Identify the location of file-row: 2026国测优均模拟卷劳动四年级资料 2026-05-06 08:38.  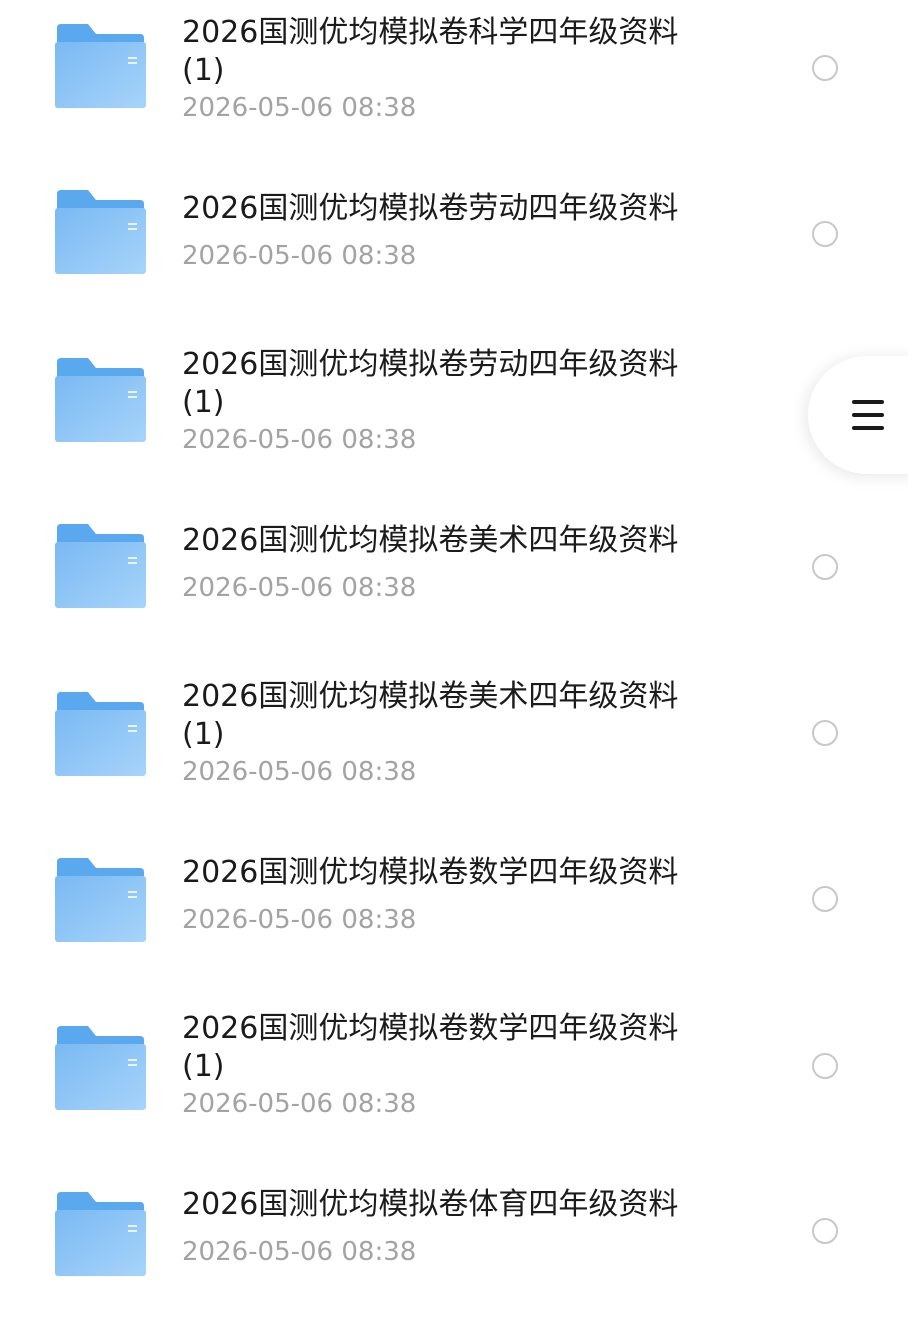
(454, 249).